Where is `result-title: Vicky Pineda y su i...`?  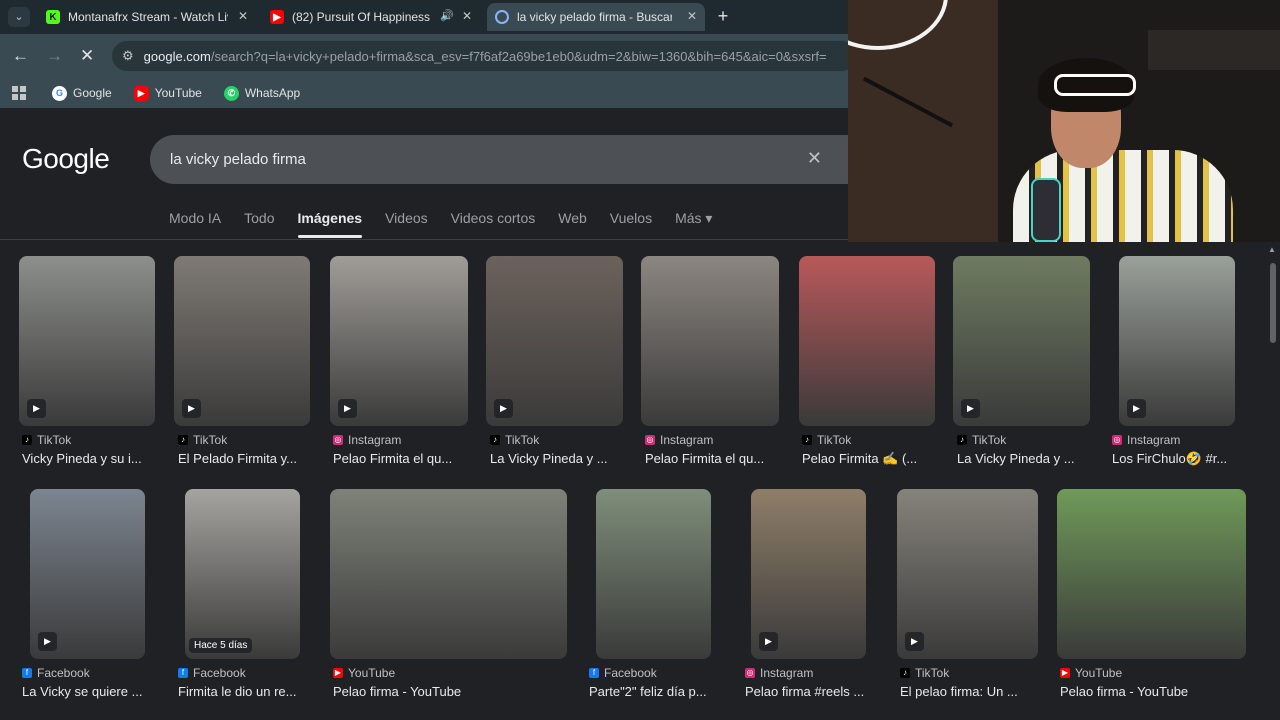
result-title: Vicky Pineda y su i... is located at coordinates (95, 458).